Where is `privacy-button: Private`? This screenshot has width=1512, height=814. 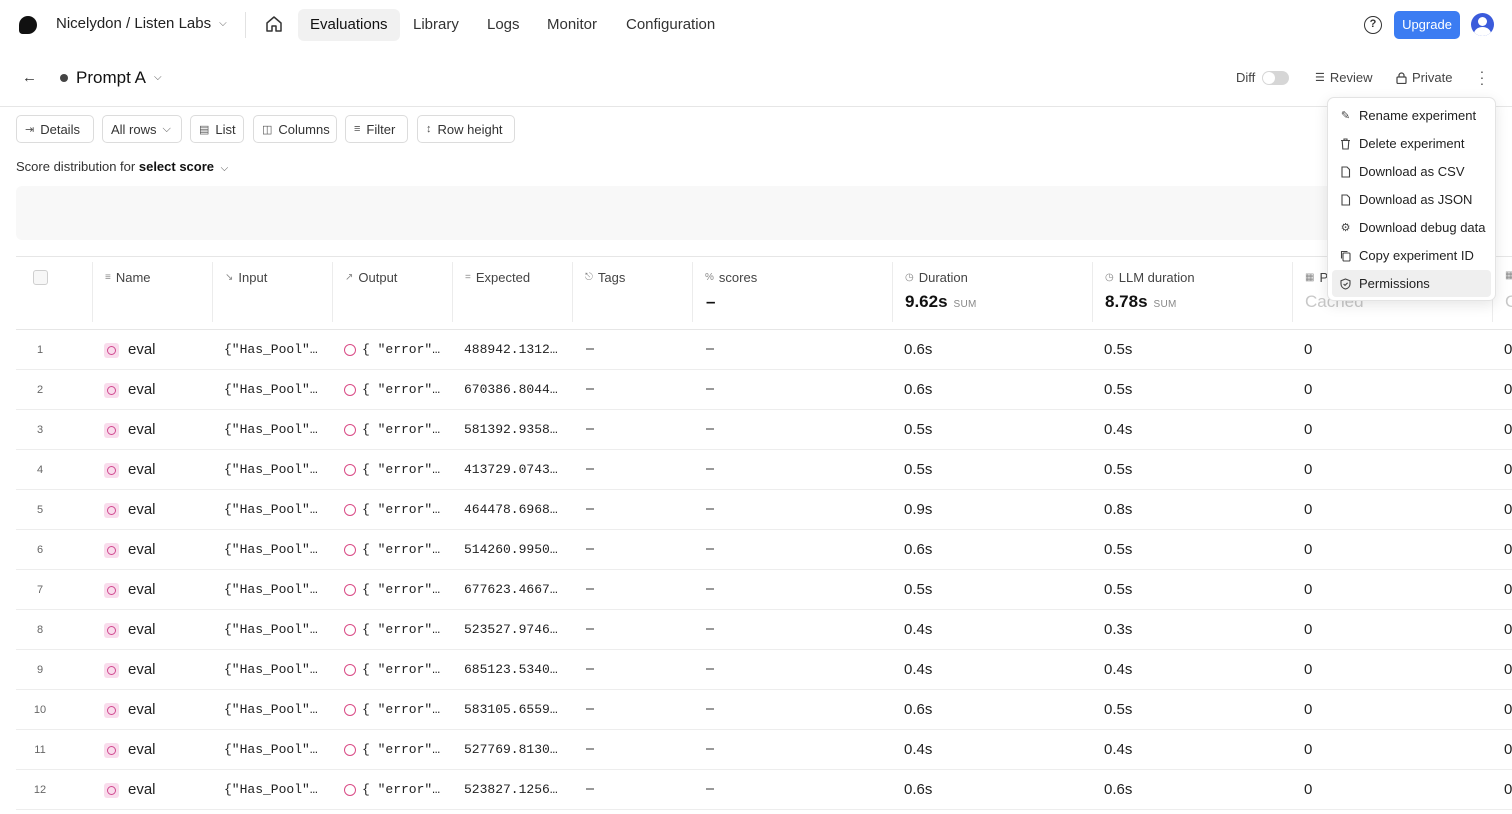 privacy-button: Private is located at coordinates (1424, 77).